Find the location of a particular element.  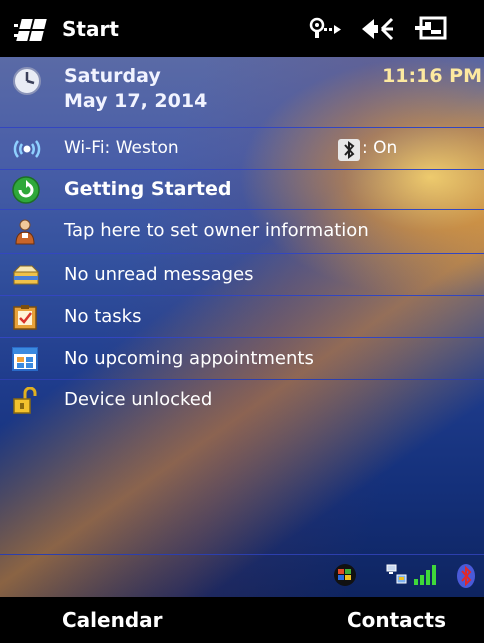

battery-icon is located at coordinates (431, 31).